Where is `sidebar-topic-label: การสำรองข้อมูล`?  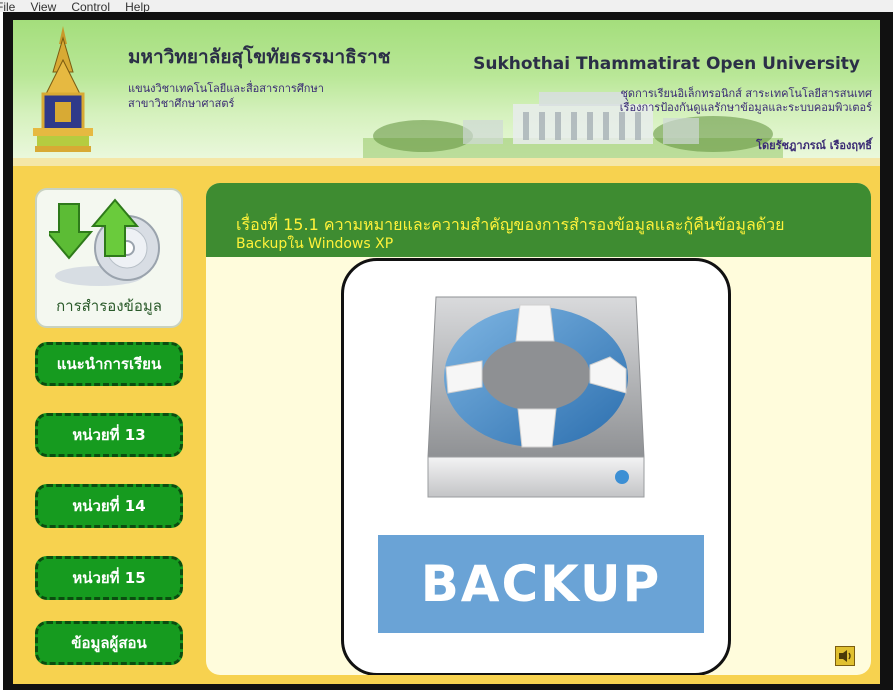 sidebar-topic-label: การสำรองข้อมูล is located at coordinates (109, 306).